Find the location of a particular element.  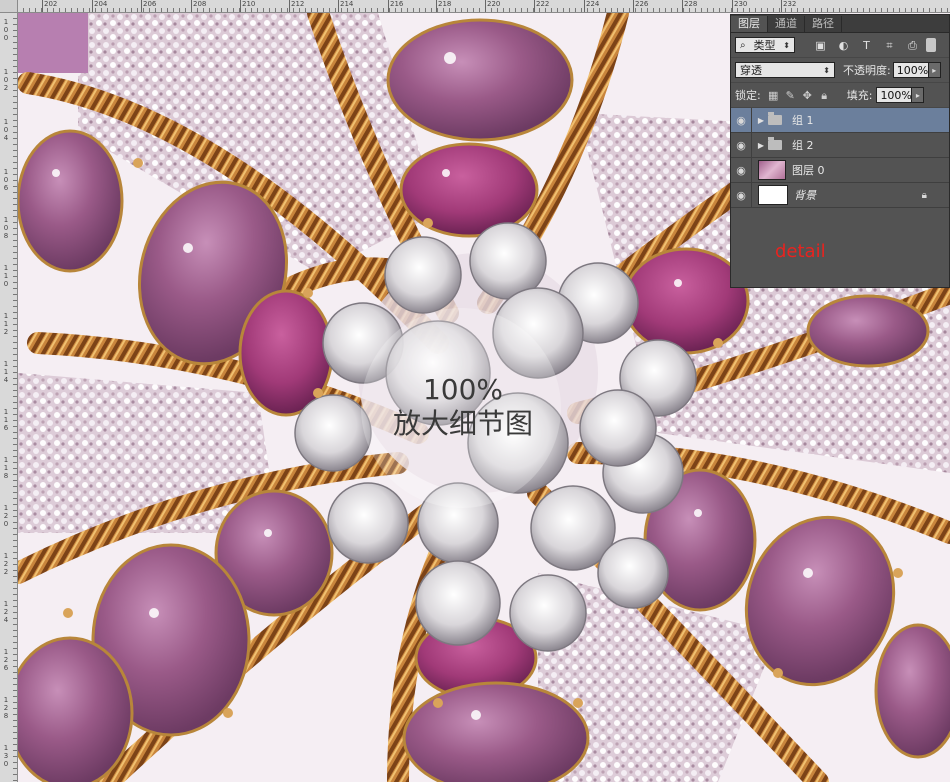

zoom-detail-caption: 100% 放大细节图 is located at coordinates (463, 407).